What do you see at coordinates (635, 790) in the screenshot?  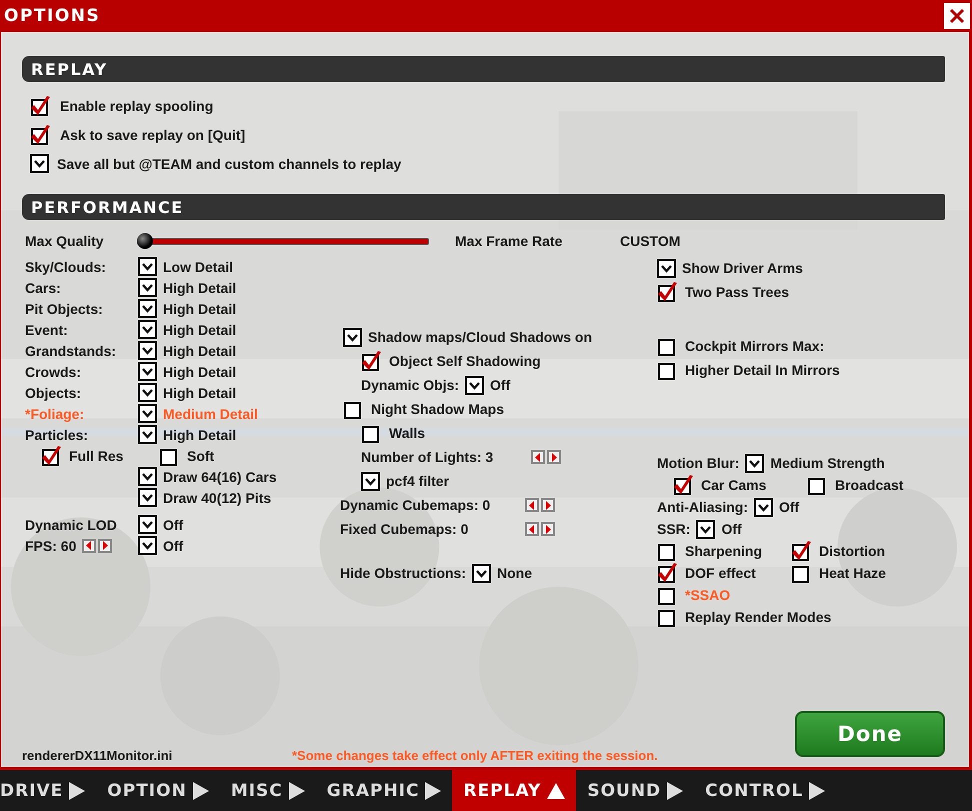 I see `tab: SOUND` at bounding box center [635, 790].